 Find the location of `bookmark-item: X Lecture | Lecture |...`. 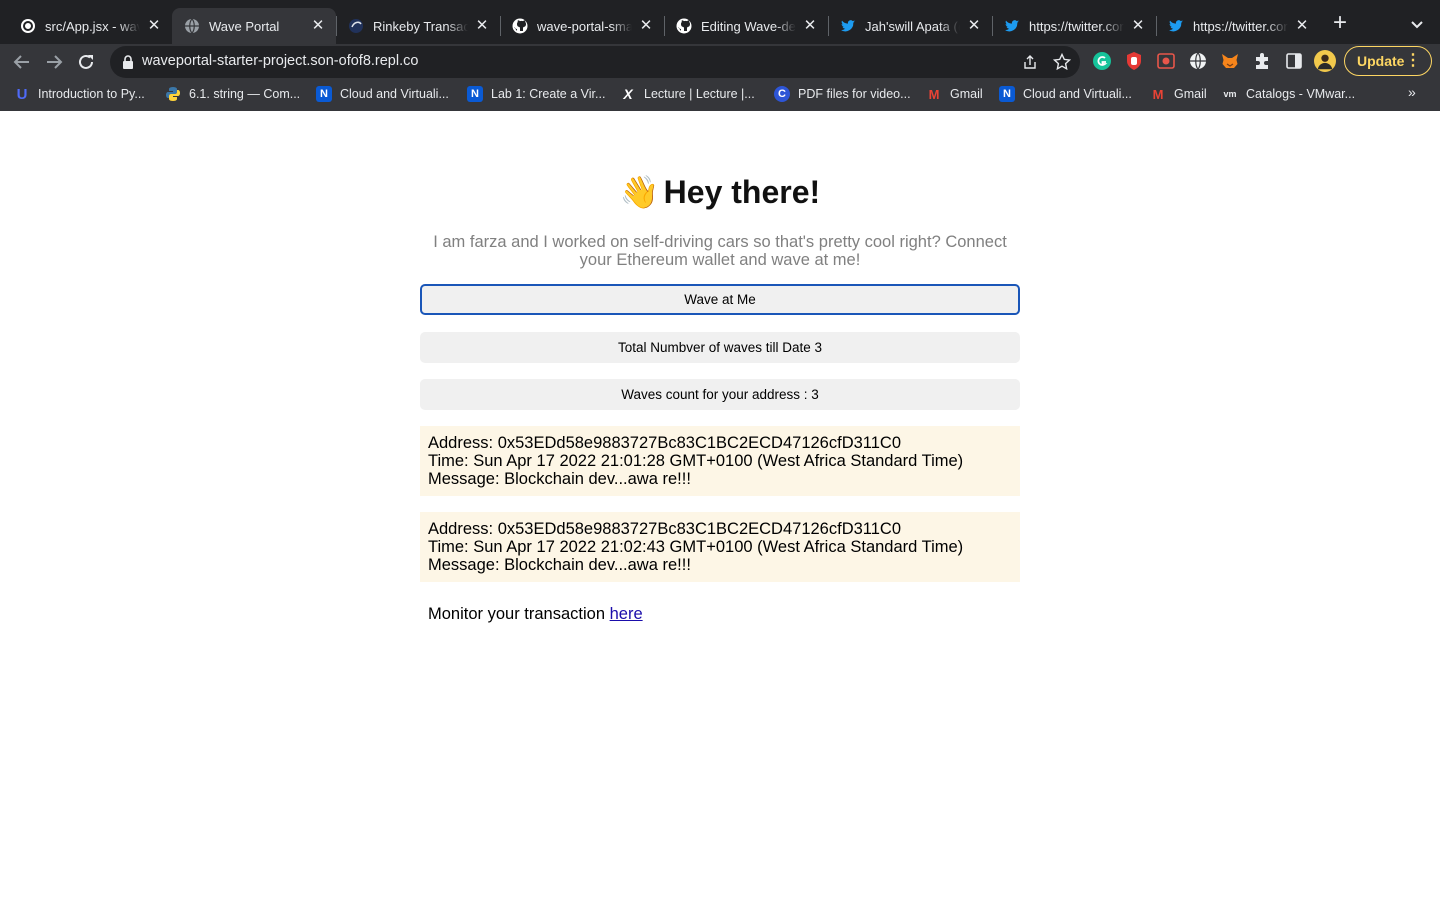

bookmark-item: X Lecture | Lecture |... is located at coordinates (687, 94).